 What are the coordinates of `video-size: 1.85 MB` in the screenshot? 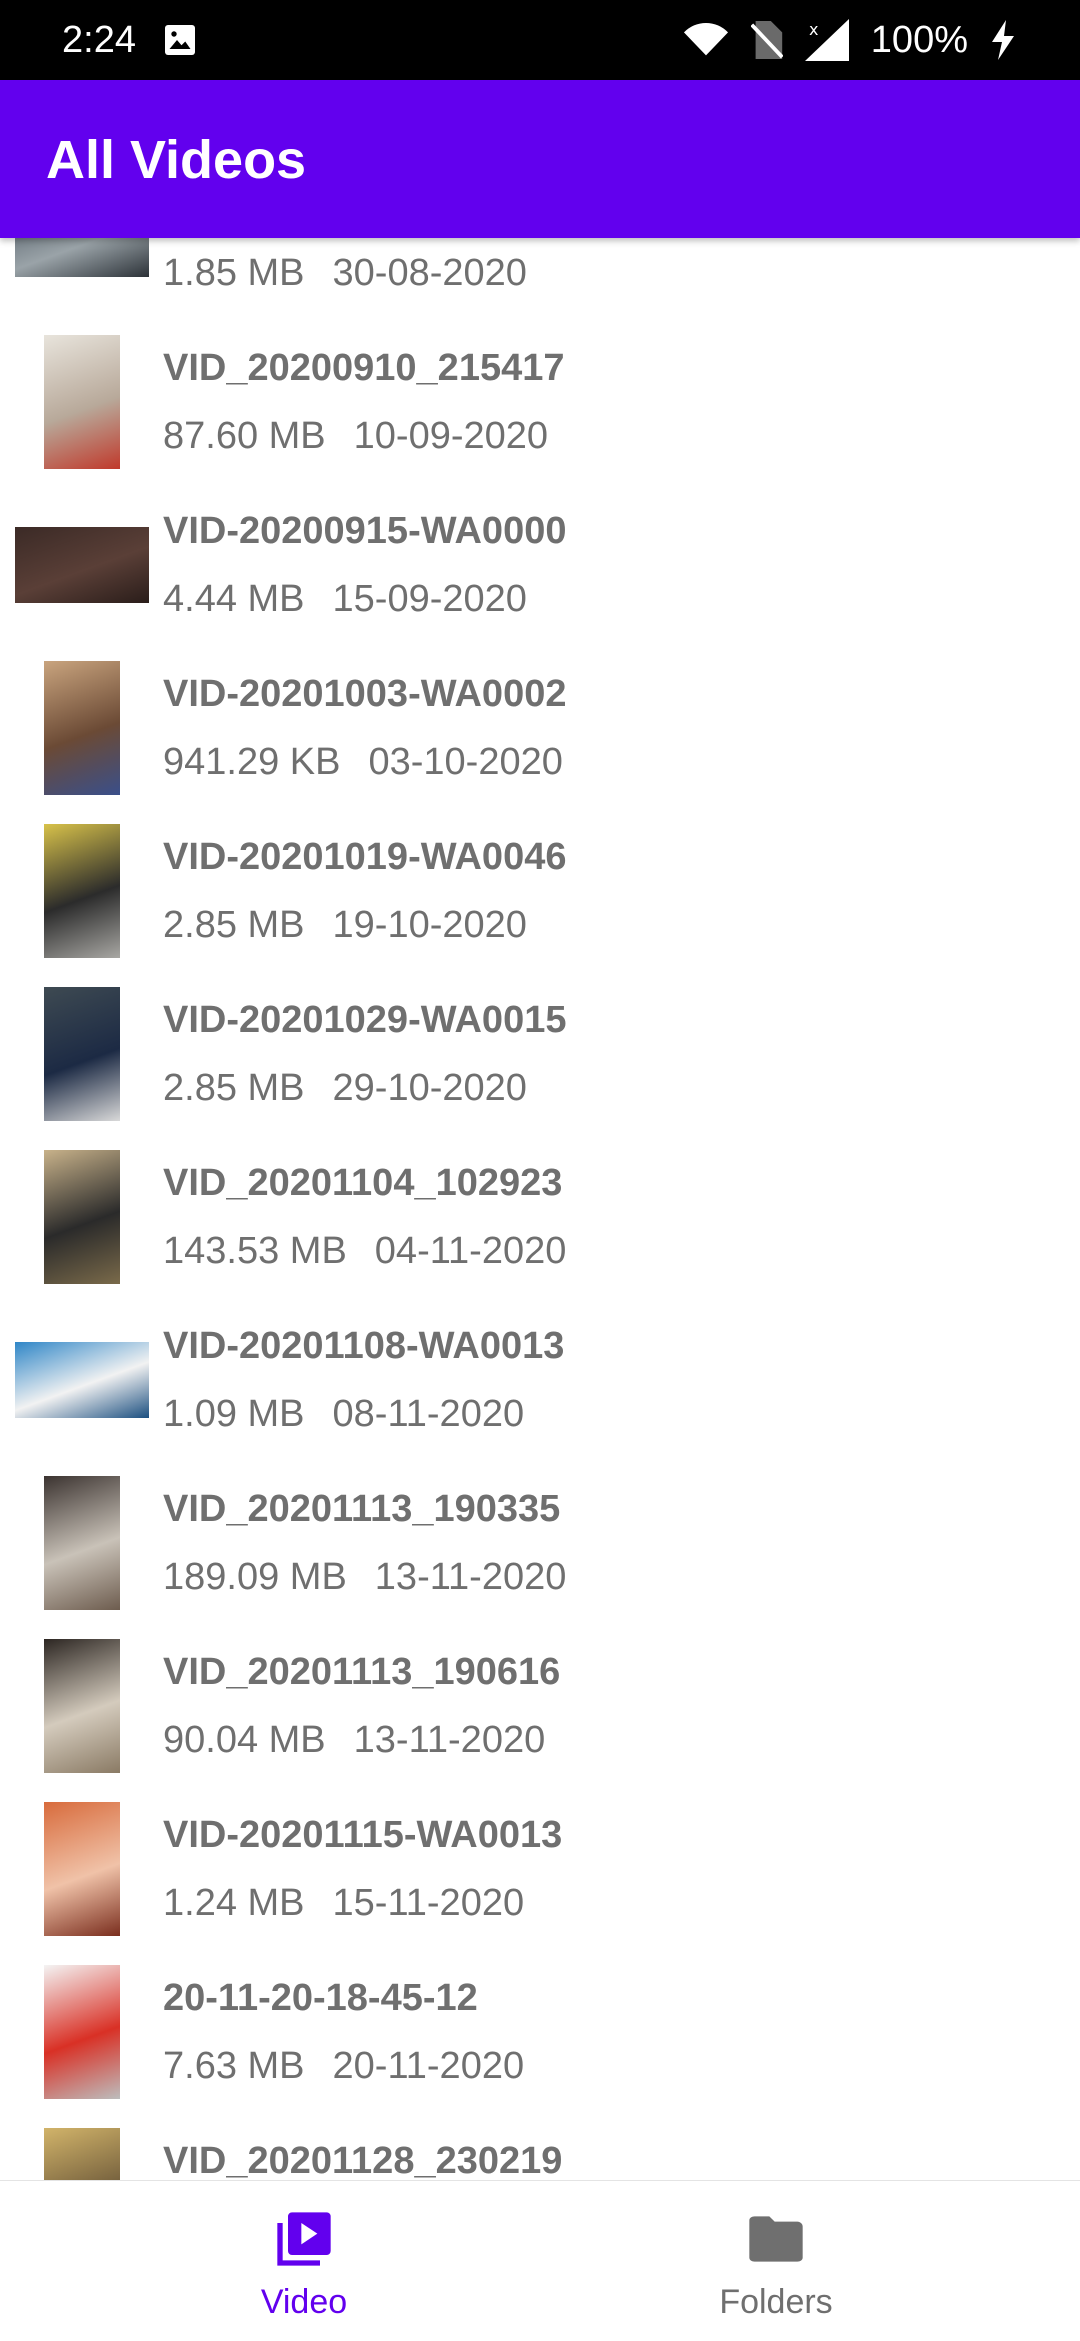 It's located at (234, 273).